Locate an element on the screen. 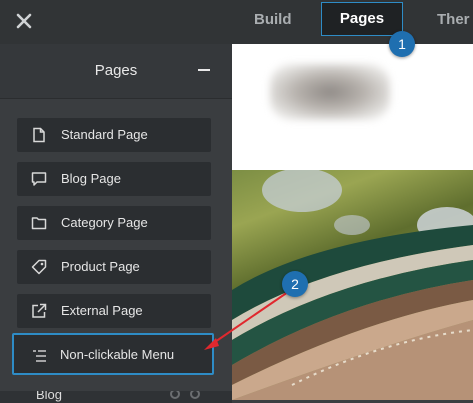 The width and height of the screenshot is (473, 403). minus-icon is located at coordinates (204, 70).